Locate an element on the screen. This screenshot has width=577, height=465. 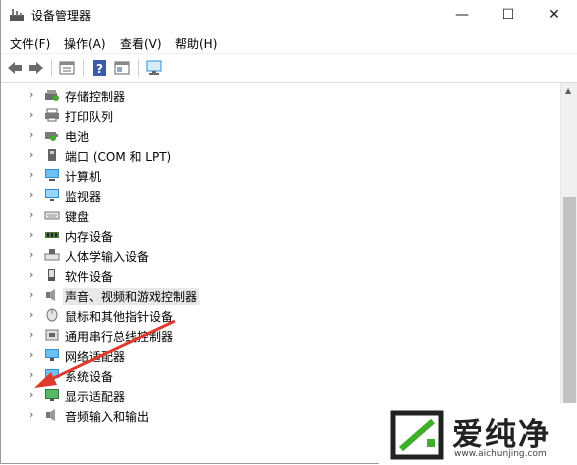
computer-icon is located at coordinates (52, 175).